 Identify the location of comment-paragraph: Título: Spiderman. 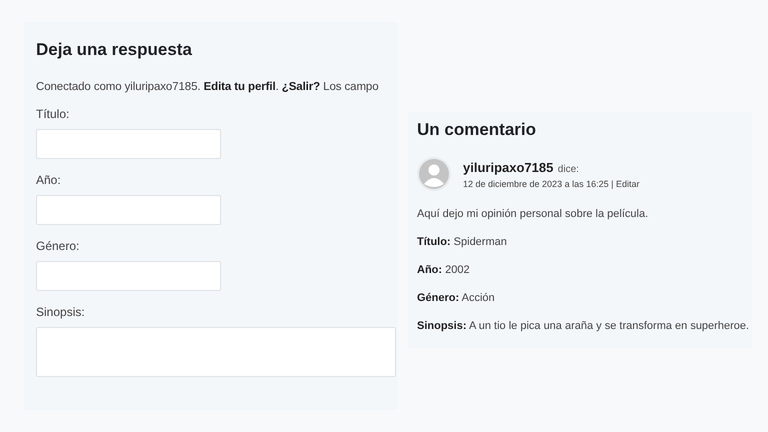
(462, 242).